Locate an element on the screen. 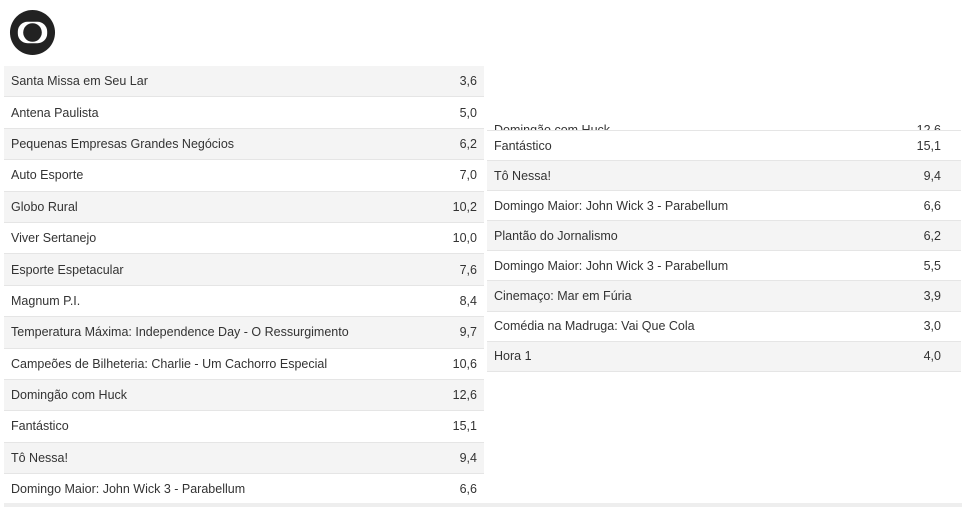 The width and height of the screenshot is (966, 507). rating-value: 3,6 is located at coordinates (468, 81).